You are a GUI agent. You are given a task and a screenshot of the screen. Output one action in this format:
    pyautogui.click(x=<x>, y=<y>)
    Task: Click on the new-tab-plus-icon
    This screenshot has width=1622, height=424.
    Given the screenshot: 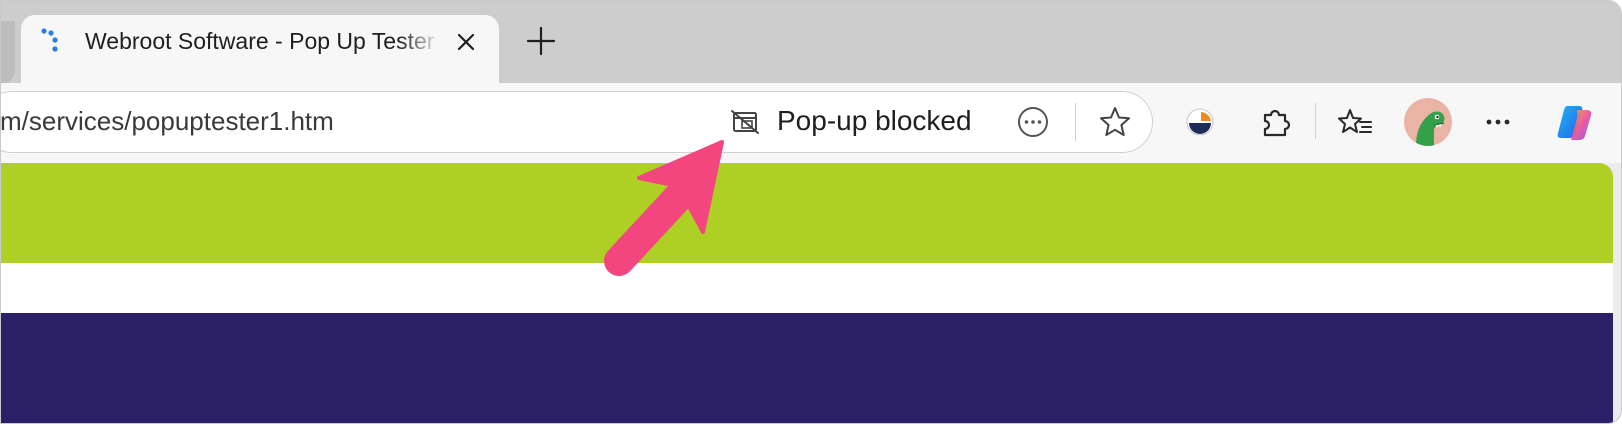 What is the action you would take?
    pyautogui.click(x=541, y=41)
    